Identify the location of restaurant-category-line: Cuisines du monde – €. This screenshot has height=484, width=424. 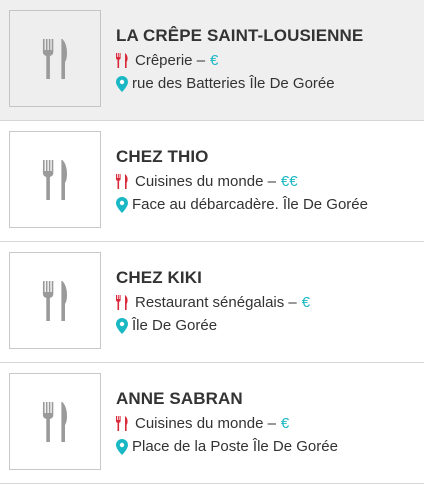
(202, 423).